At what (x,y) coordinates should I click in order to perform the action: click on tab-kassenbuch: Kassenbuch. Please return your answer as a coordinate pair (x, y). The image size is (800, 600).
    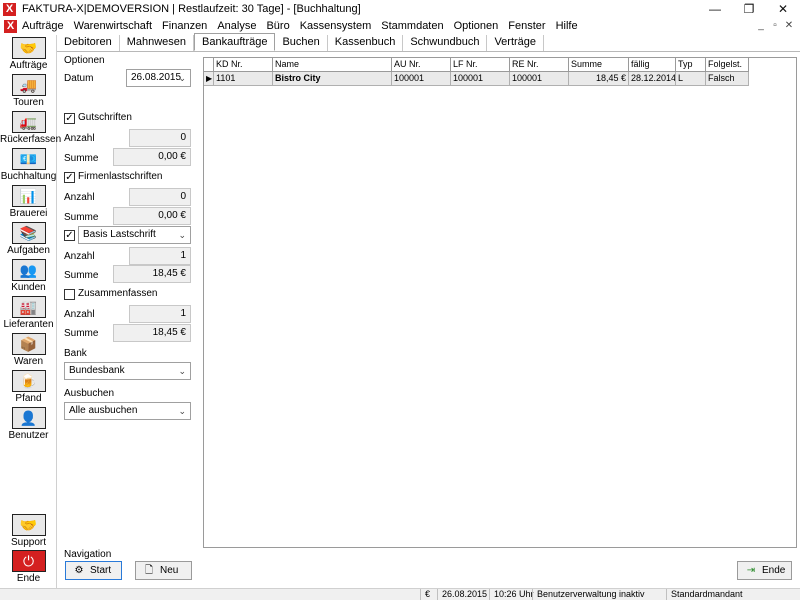
    Looking at the image, I should click on (366, 43).